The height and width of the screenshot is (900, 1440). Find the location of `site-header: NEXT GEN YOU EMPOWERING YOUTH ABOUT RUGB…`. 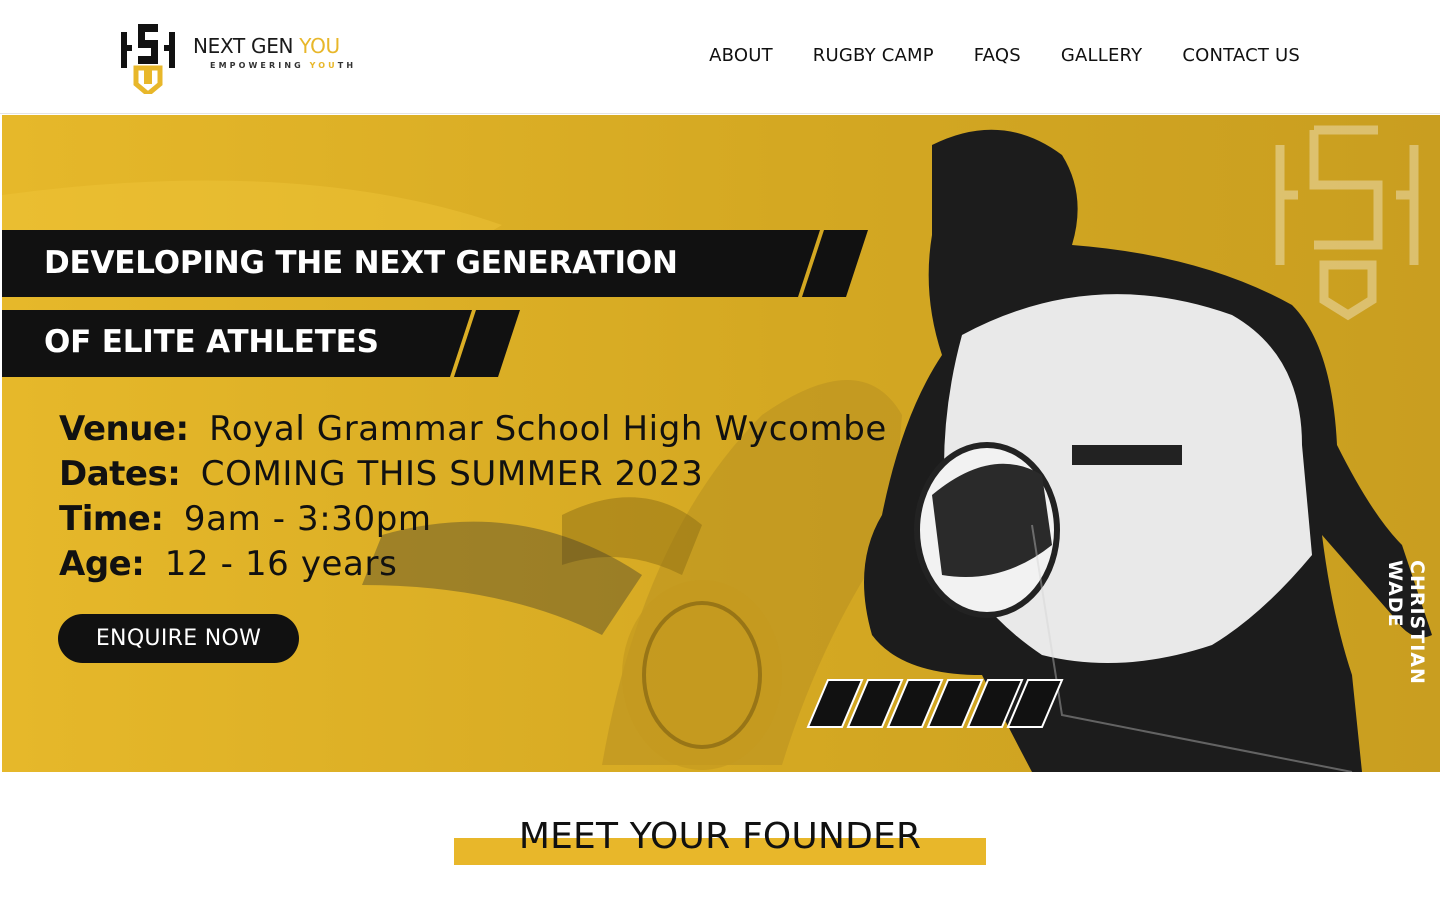

site-header: NEXT GEN YOU EMPOWERING YOUTH ABOUT RUGB… is located at coordinates (720, 57).